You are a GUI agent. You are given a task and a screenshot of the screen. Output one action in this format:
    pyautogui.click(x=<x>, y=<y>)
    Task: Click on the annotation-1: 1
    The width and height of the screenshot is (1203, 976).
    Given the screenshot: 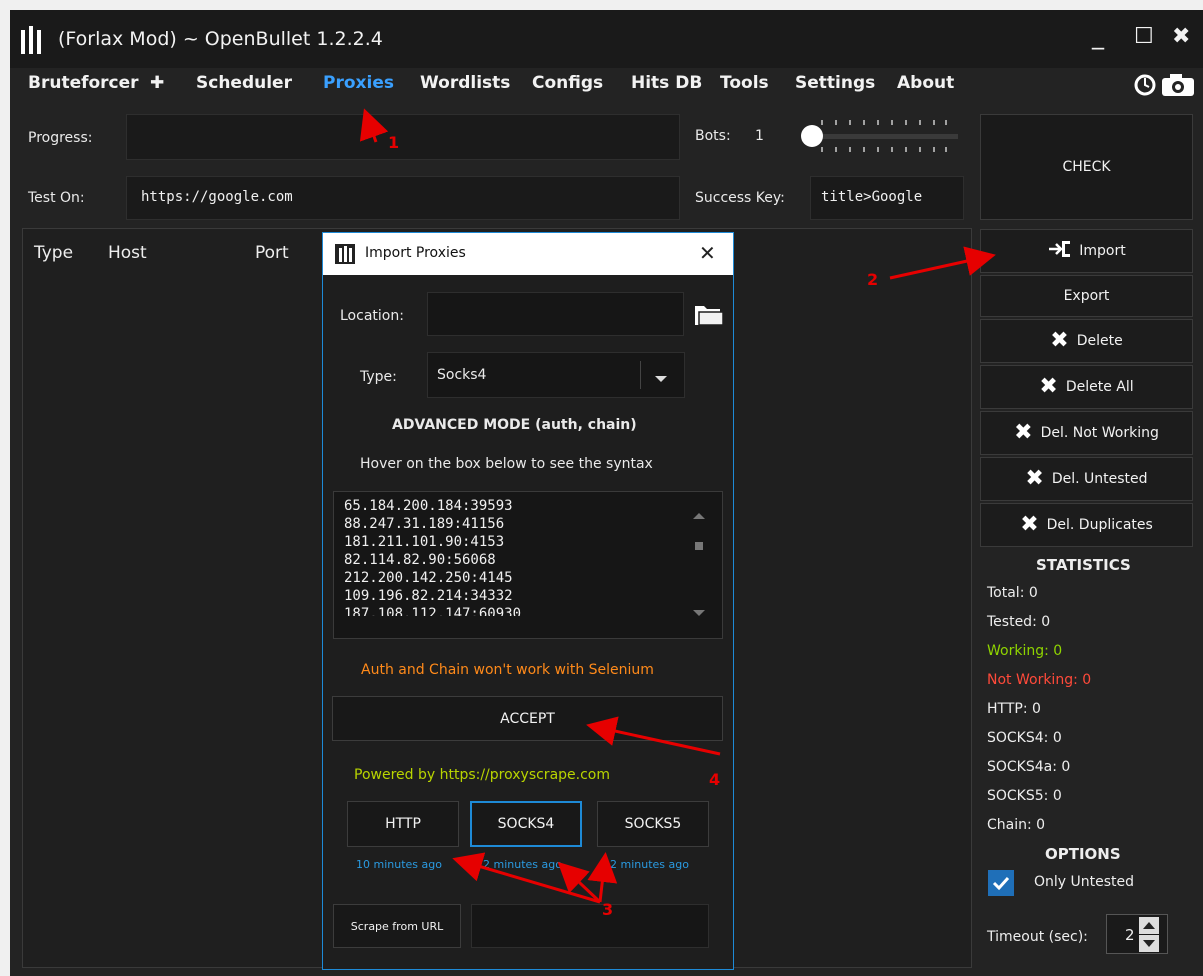 What is the action you would take?
    pyautogui.click(x=394, y=142)
    